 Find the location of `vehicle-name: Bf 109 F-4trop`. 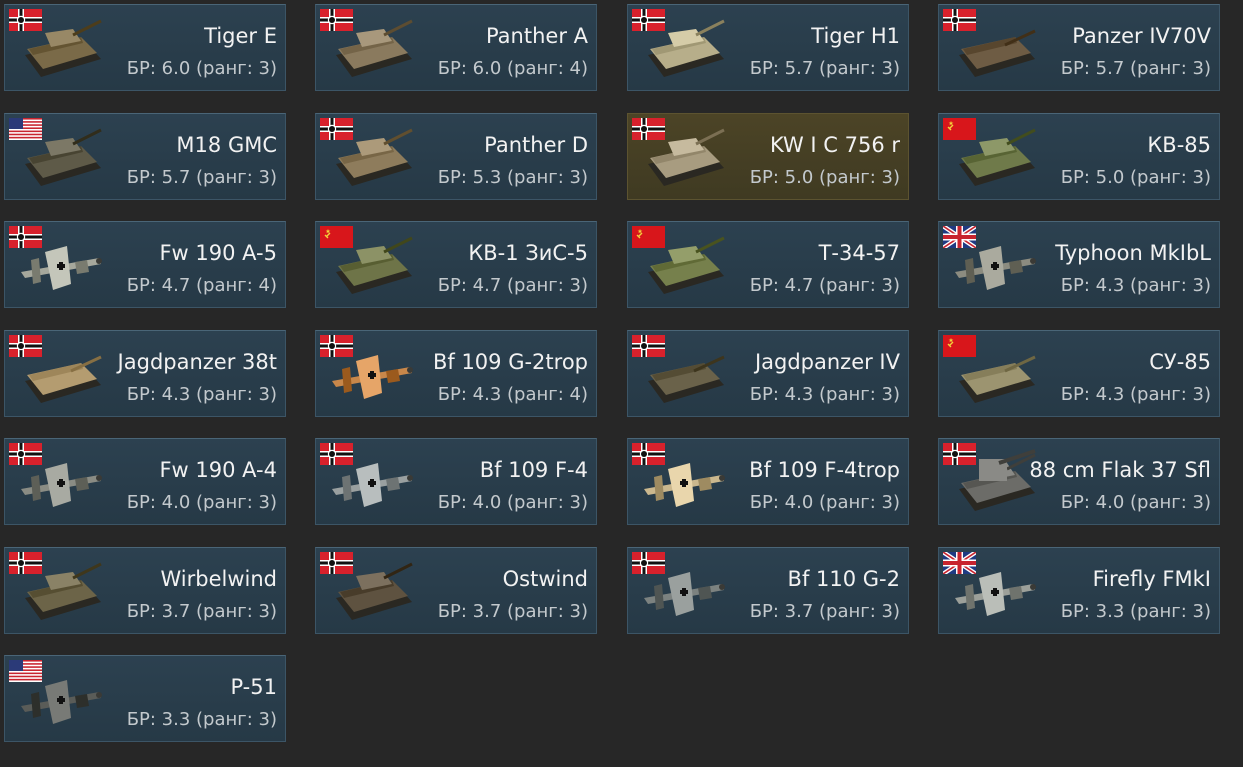

vehicle-name: Bf 109 F-4trop is located at coordinates (824, 470).